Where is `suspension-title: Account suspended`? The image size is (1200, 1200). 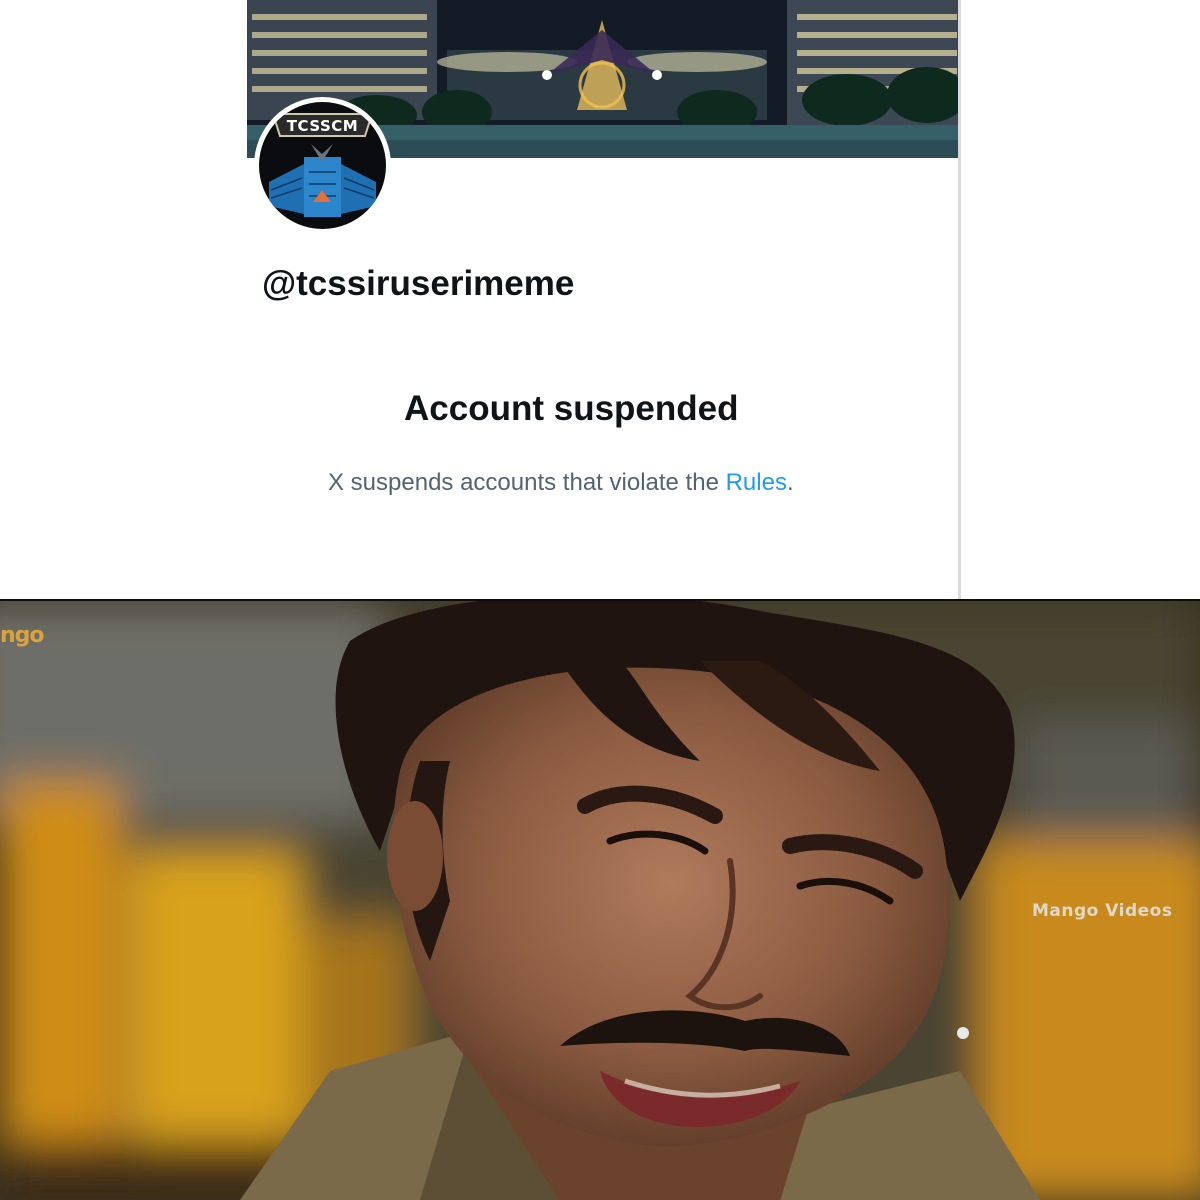
suspension-title: Account suspended is located at coordinates (571, 408).